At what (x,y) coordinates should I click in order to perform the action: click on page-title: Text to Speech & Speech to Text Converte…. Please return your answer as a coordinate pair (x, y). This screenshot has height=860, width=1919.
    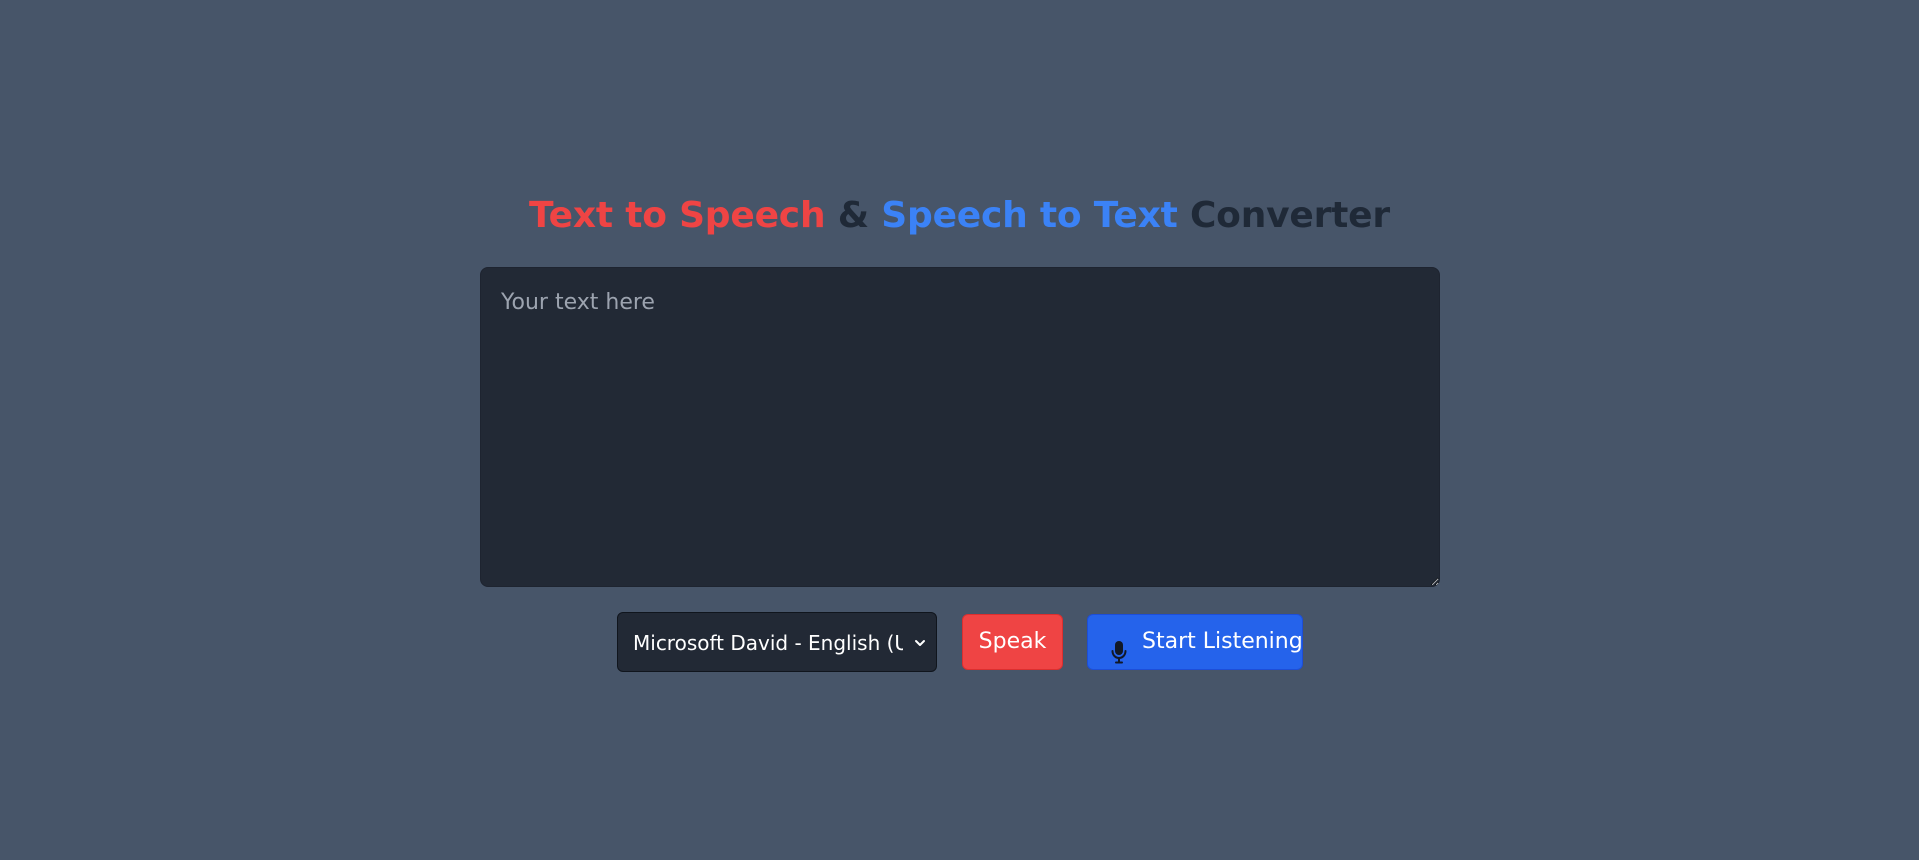
    Looking at the image, I should click on (959, 216).